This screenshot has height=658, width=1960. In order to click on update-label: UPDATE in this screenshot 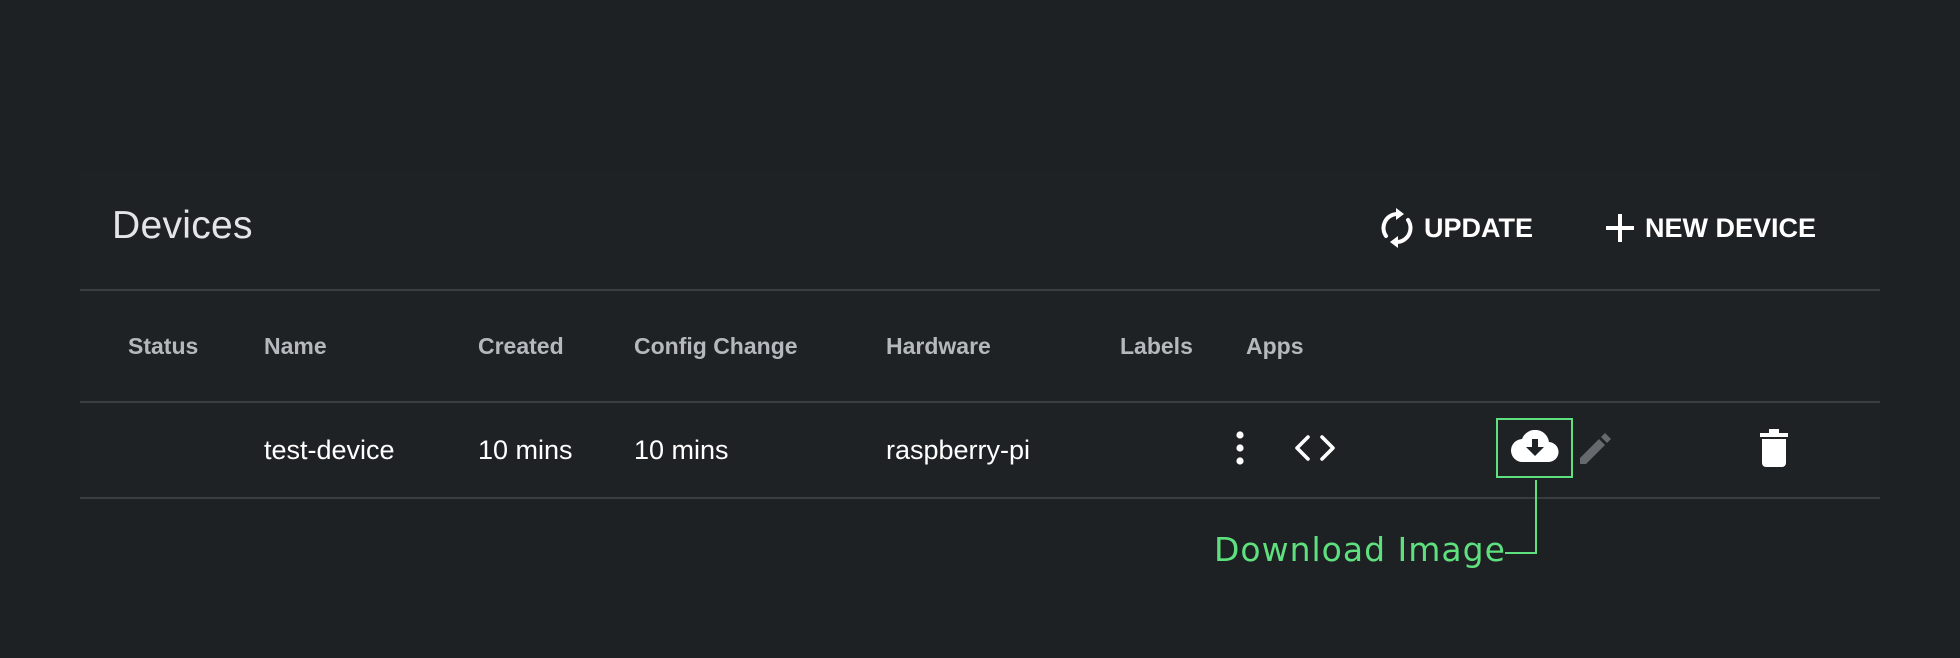, I will do `click(1479, 227)`.